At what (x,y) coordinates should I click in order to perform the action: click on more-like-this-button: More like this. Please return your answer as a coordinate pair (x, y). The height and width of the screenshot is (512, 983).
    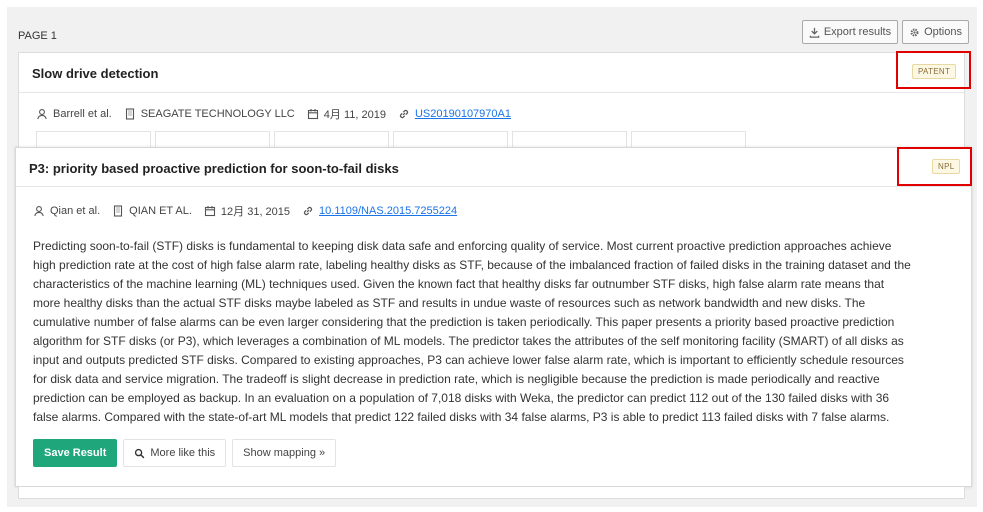
    Looking at the image, I should click on (175, 453).